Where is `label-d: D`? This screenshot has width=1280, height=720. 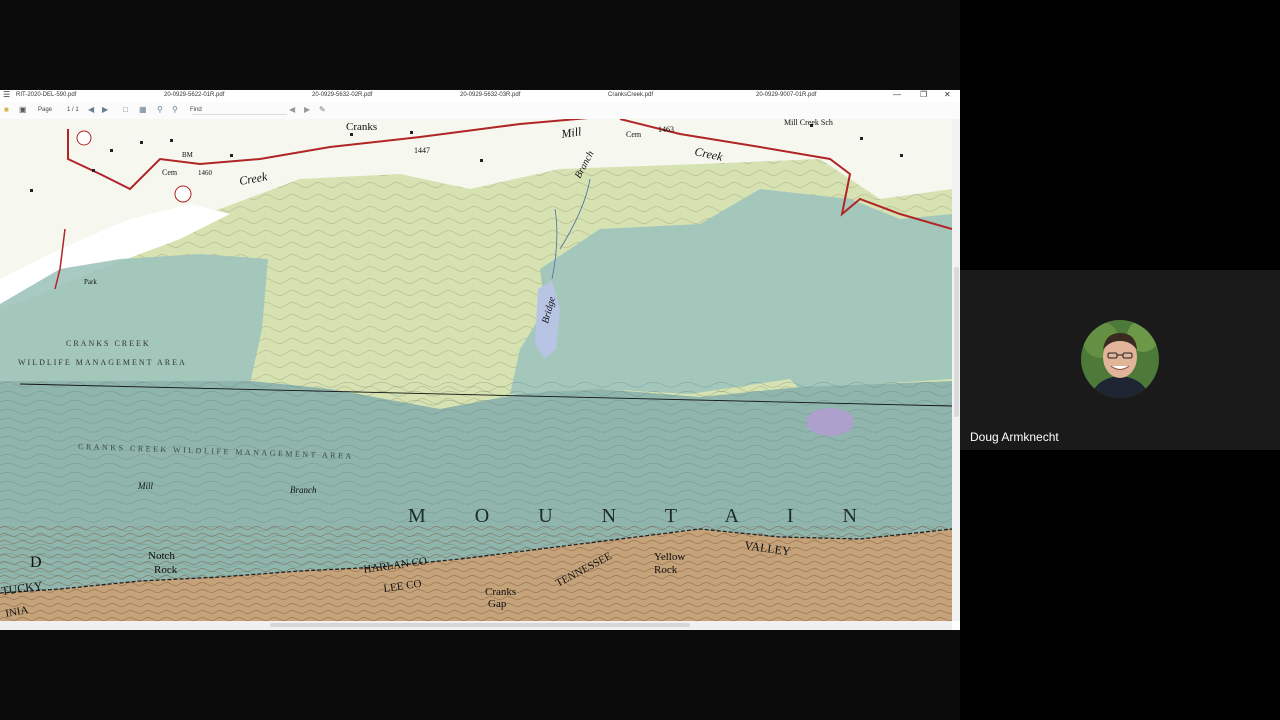 label-d: D is located at coordinates (36, 562).